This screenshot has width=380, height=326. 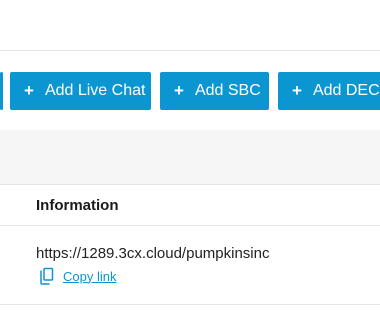 What do you see at coordinates (346, 90) in the screenshot?
I see `add-dect-label: Add DECT` at bounding box center [346, 90].